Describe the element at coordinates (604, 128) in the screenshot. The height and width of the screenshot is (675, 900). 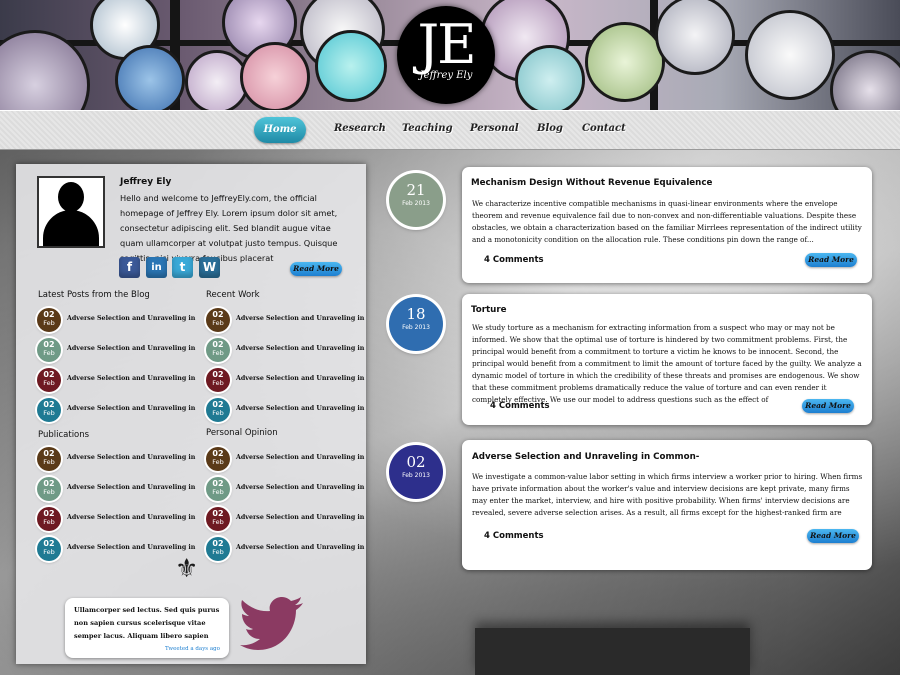
I see `nav-contact: Contact` at that location.